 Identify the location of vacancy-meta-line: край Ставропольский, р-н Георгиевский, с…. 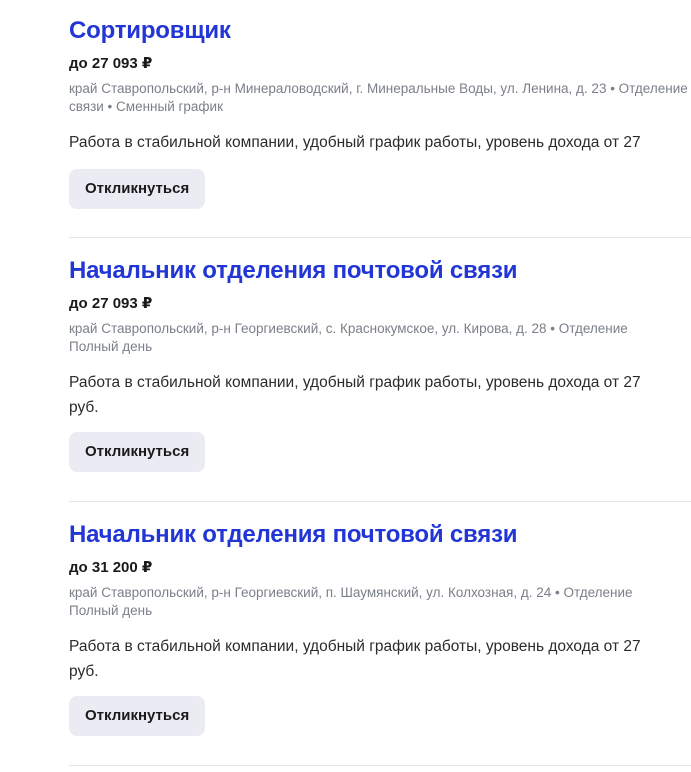
(348, 328).